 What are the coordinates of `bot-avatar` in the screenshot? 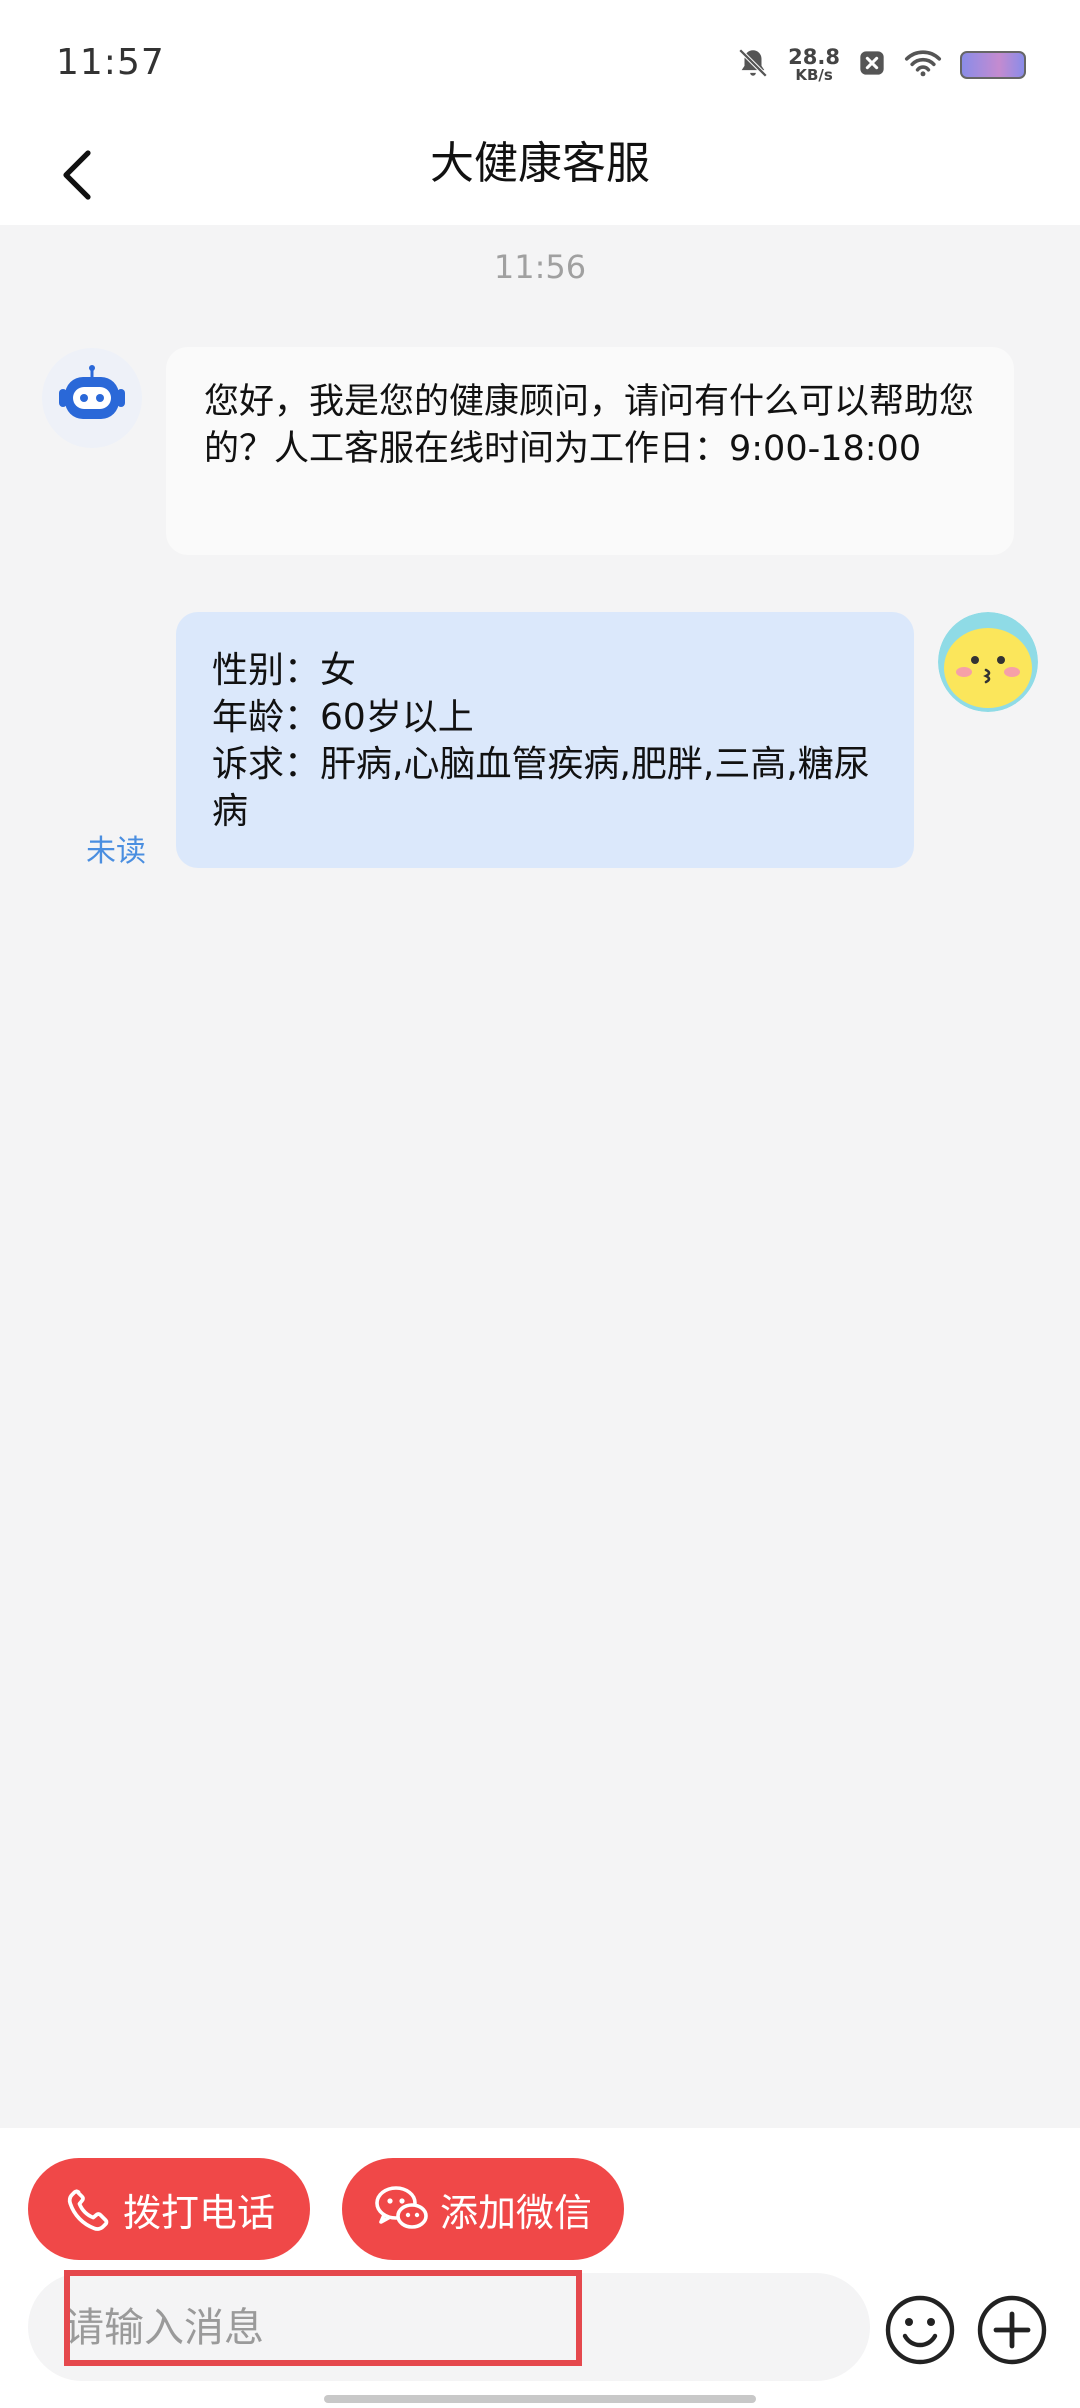 It's located at (92, 398).